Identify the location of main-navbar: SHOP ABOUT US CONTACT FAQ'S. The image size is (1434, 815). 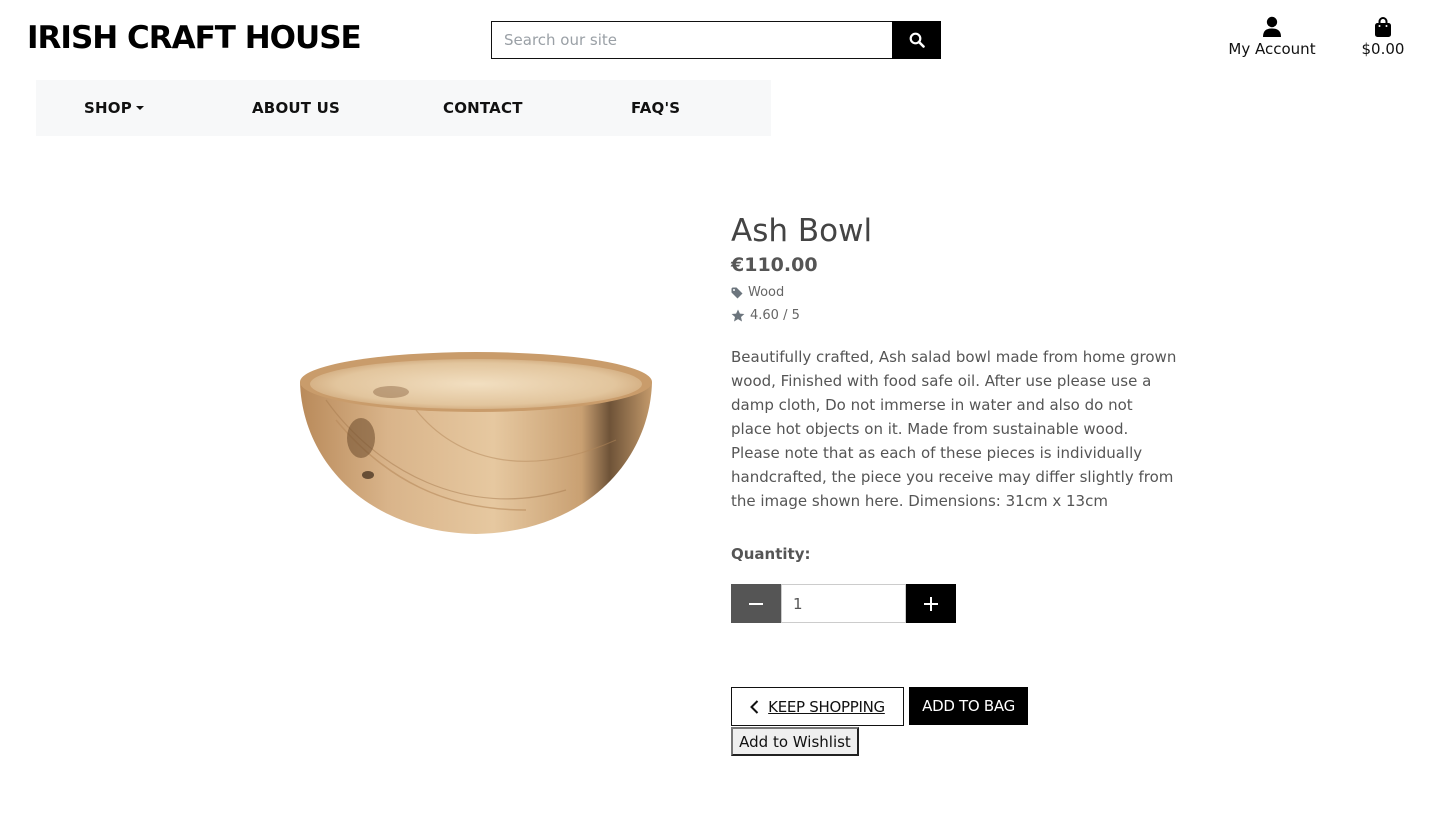
(403, 108).